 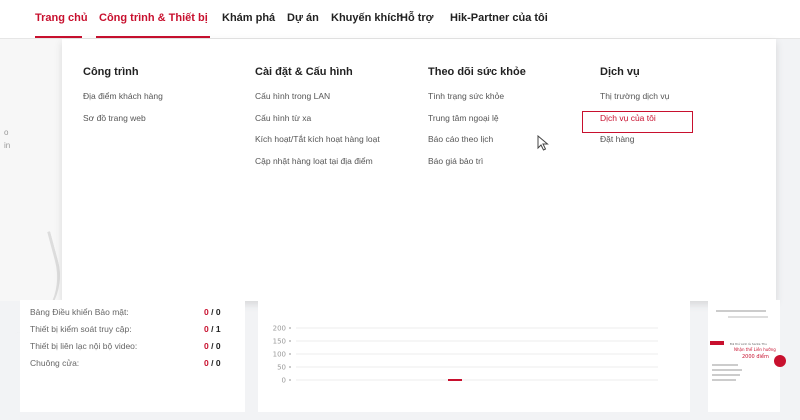 What do you see at coordinates (543, 143) in the screenshot?
I see `mouse-cursor-icon` at bounding box center [543, 143].